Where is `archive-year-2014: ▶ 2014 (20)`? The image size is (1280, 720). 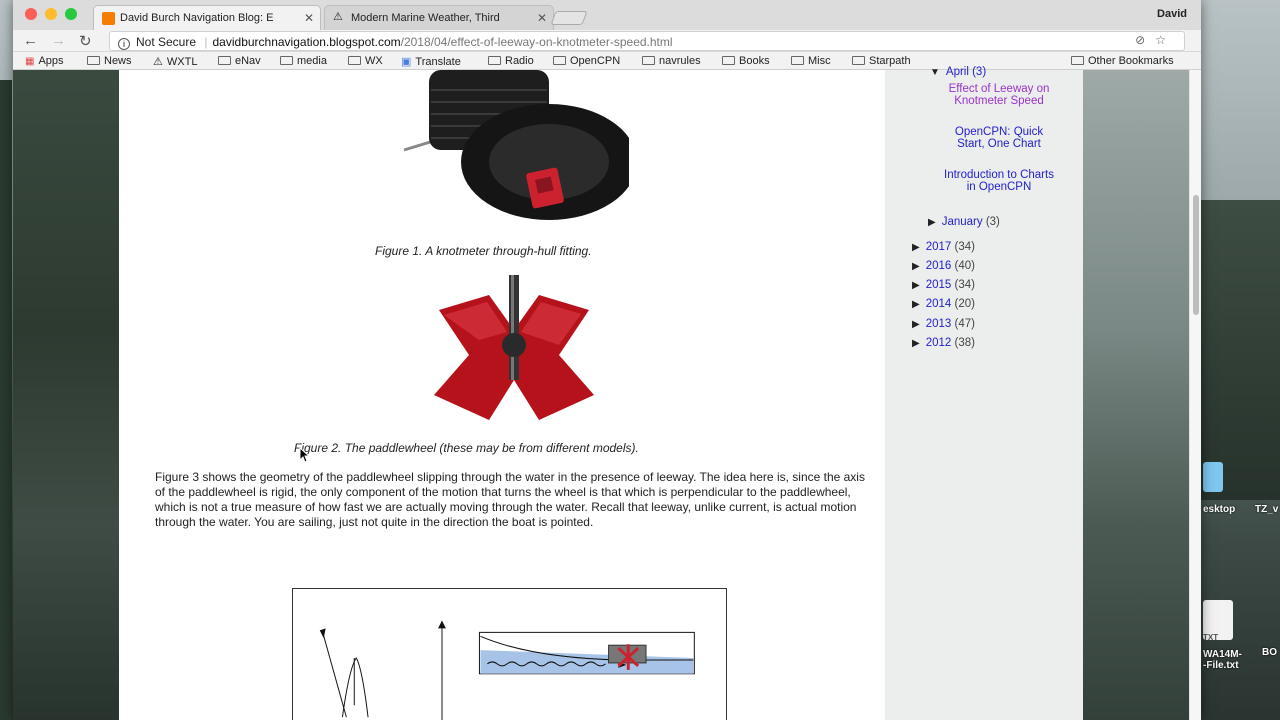
archive-year-2014: ▶ 2014 (20) is located at coordinates (943, 304).